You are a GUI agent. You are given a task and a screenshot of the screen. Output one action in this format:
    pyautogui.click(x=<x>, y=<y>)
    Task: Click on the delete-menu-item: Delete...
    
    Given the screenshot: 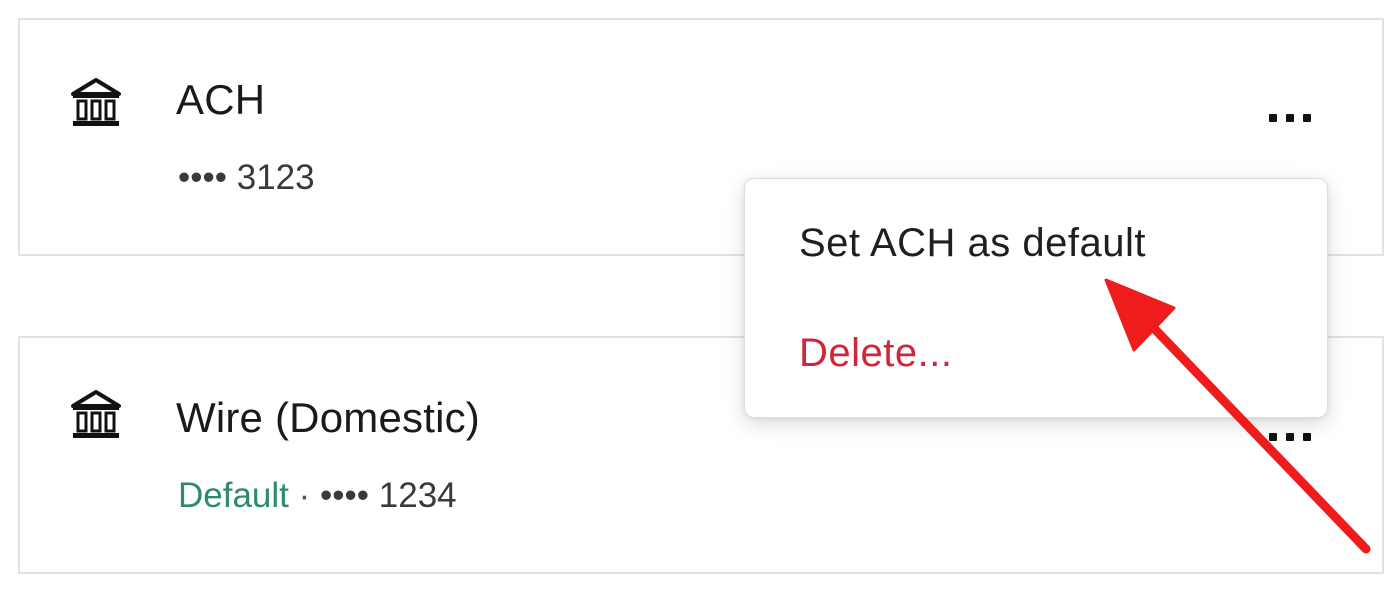 What is the action you would take?
    pyautogui.click(x=875, y=353)
    